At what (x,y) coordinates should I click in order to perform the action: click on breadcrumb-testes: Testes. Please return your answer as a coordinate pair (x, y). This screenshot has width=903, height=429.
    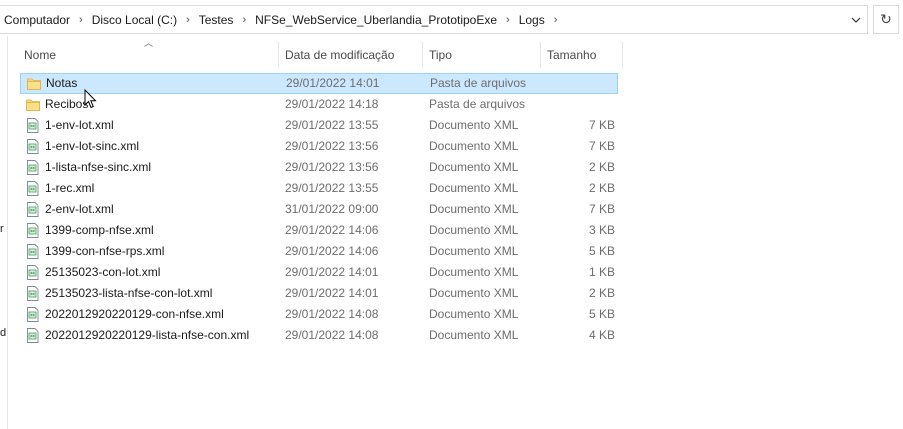
    Looking at the image, I should click on (216, 20).